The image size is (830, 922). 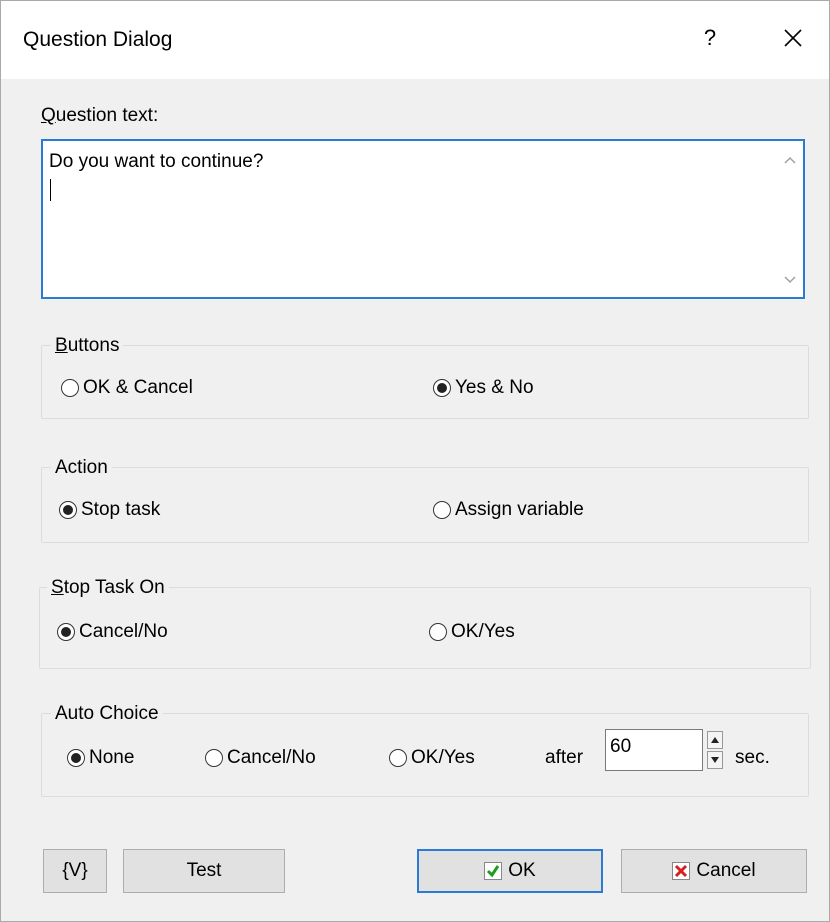 I want to click on ok-button-label: OK, so click(x=522, y=870).